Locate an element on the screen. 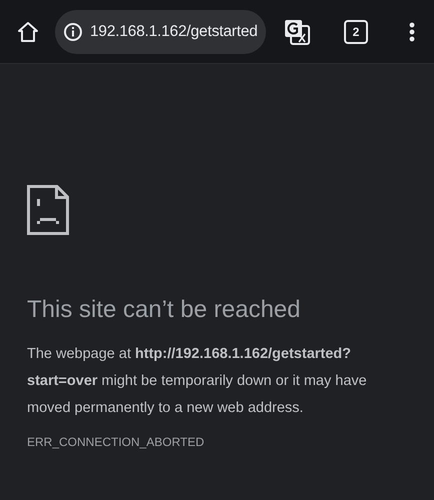 This screenshot has height=500, width=434. translate-icon is located at coordinates (297, 31).